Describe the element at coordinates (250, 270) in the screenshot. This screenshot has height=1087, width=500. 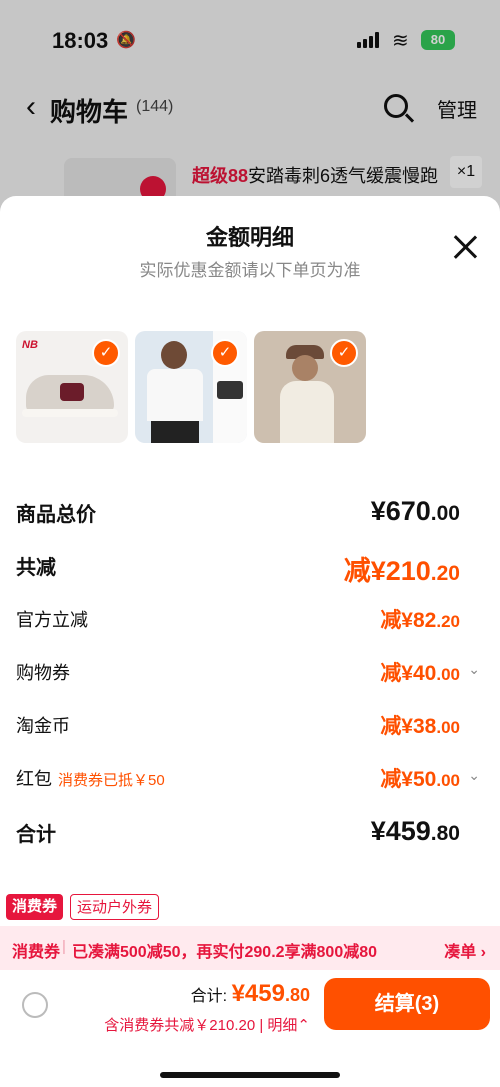
I see `sheet-subtitle: 实际优惠金额请以下单页为准` at that location.